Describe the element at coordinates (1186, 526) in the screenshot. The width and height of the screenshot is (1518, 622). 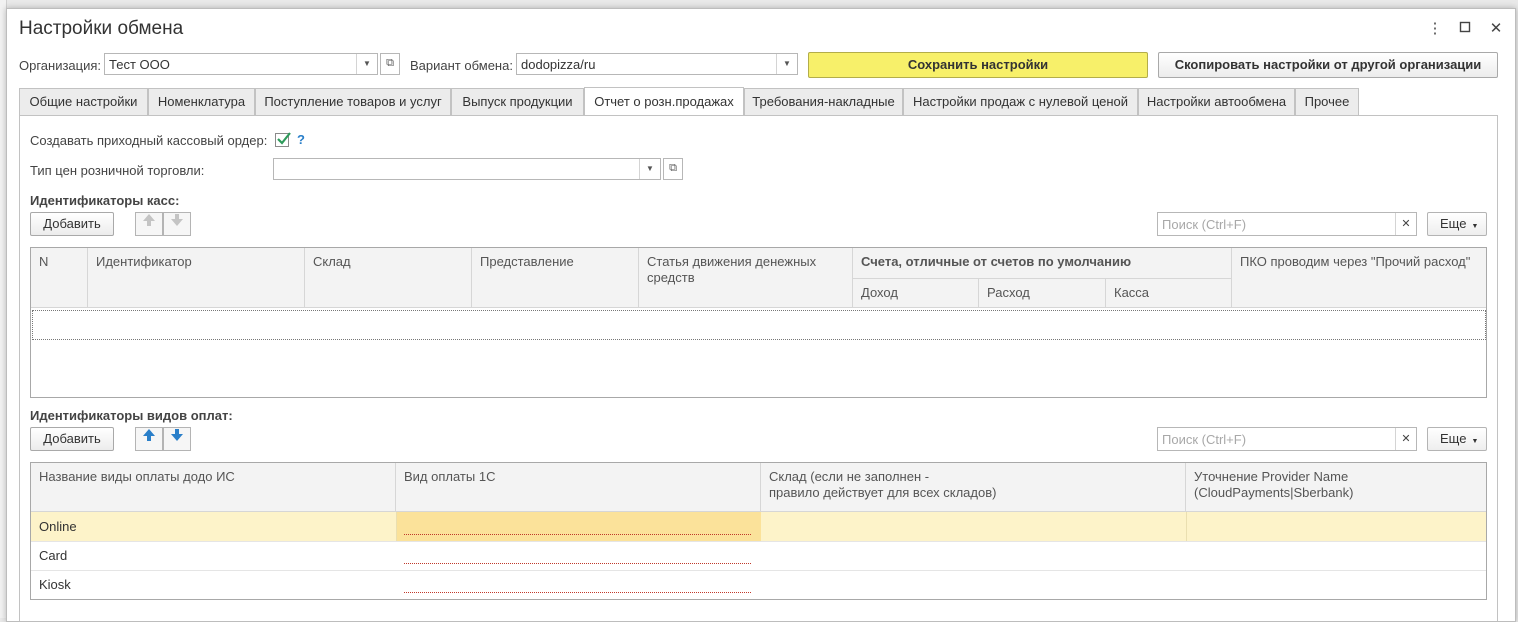
I see `row-divider` at that location.